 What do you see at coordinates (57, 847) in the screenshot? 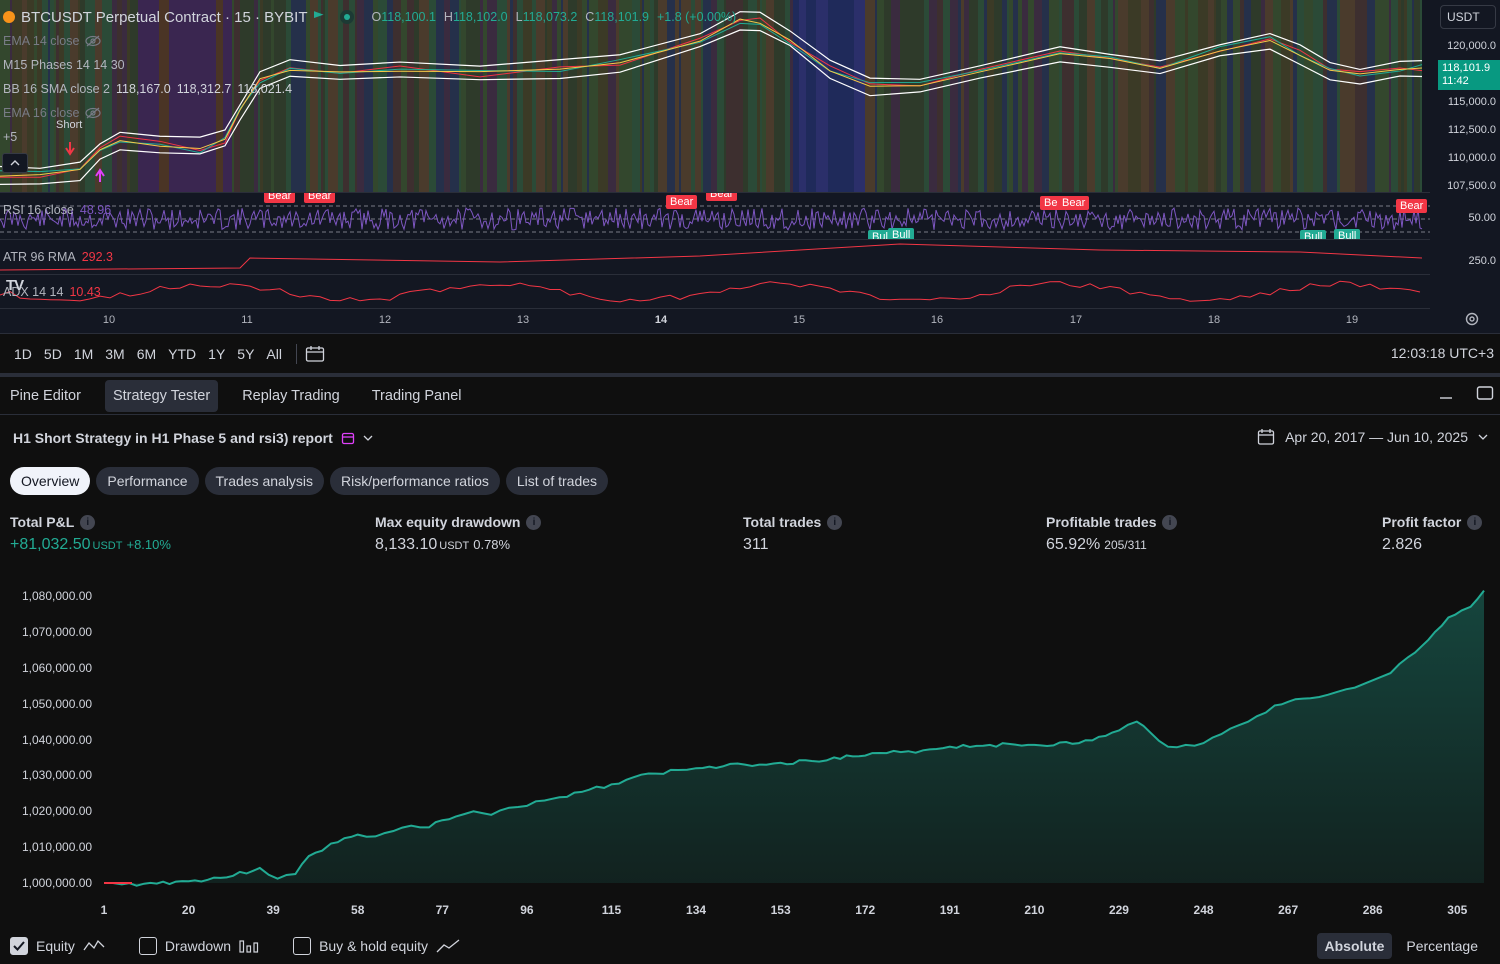
I see `y-axis-tick: 1,010,000.00` at bounding box center [57, 847].